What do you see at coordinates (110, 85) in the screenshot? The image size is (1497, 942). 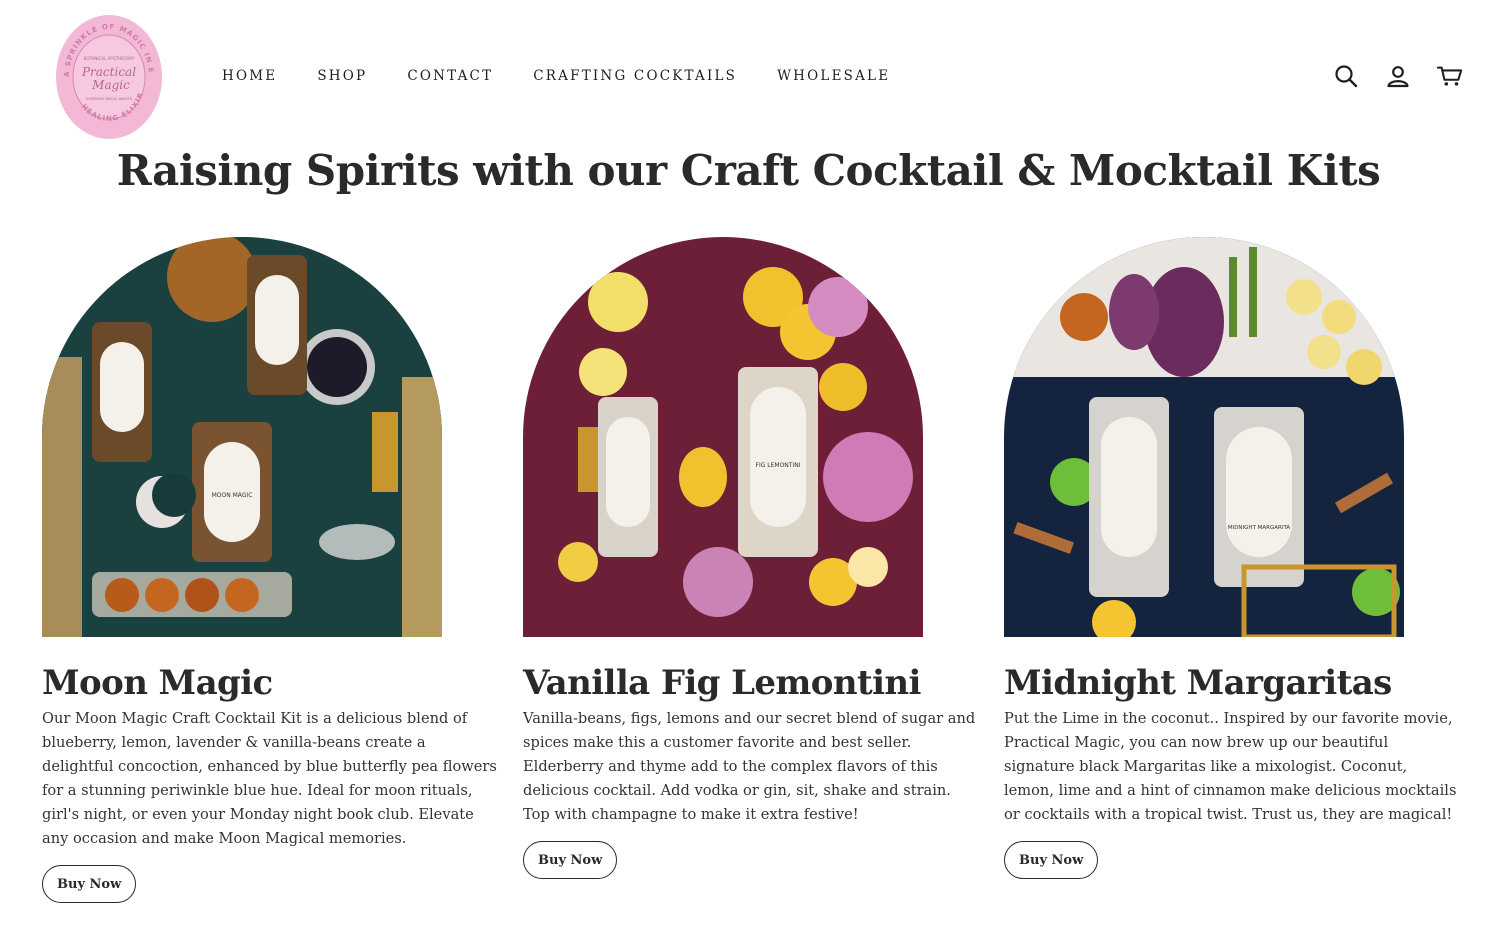 I see `logo-name-line2: Magic` at bounding box center [110, 85].